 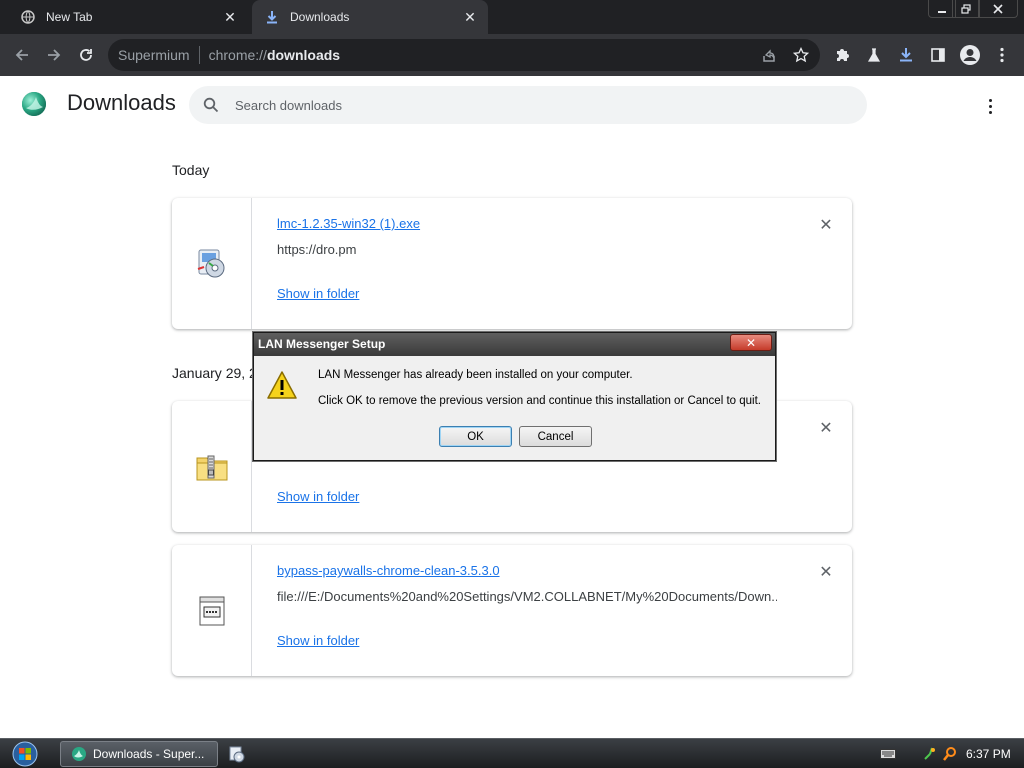 What do you see at coordinates (191, 170) in the screenshot?
I see `section-date-today: Today` at bounding box center [191, 170].